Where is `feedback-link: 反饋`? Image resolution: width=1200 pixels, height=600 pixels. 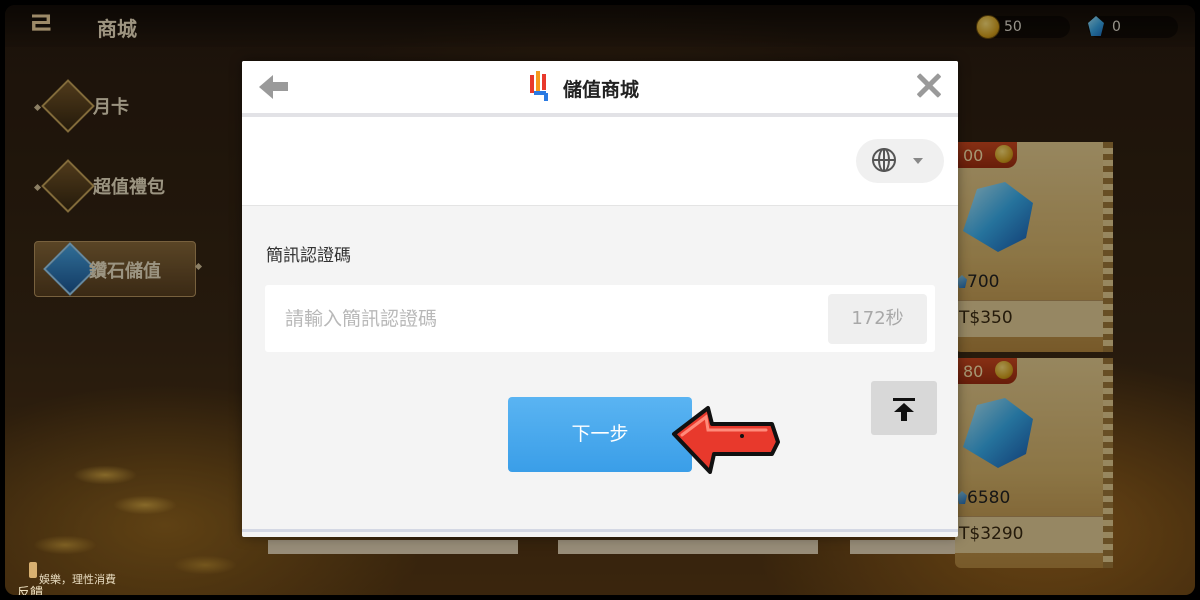 feedback-link: 反饋 is located at coordinates (30, 588).